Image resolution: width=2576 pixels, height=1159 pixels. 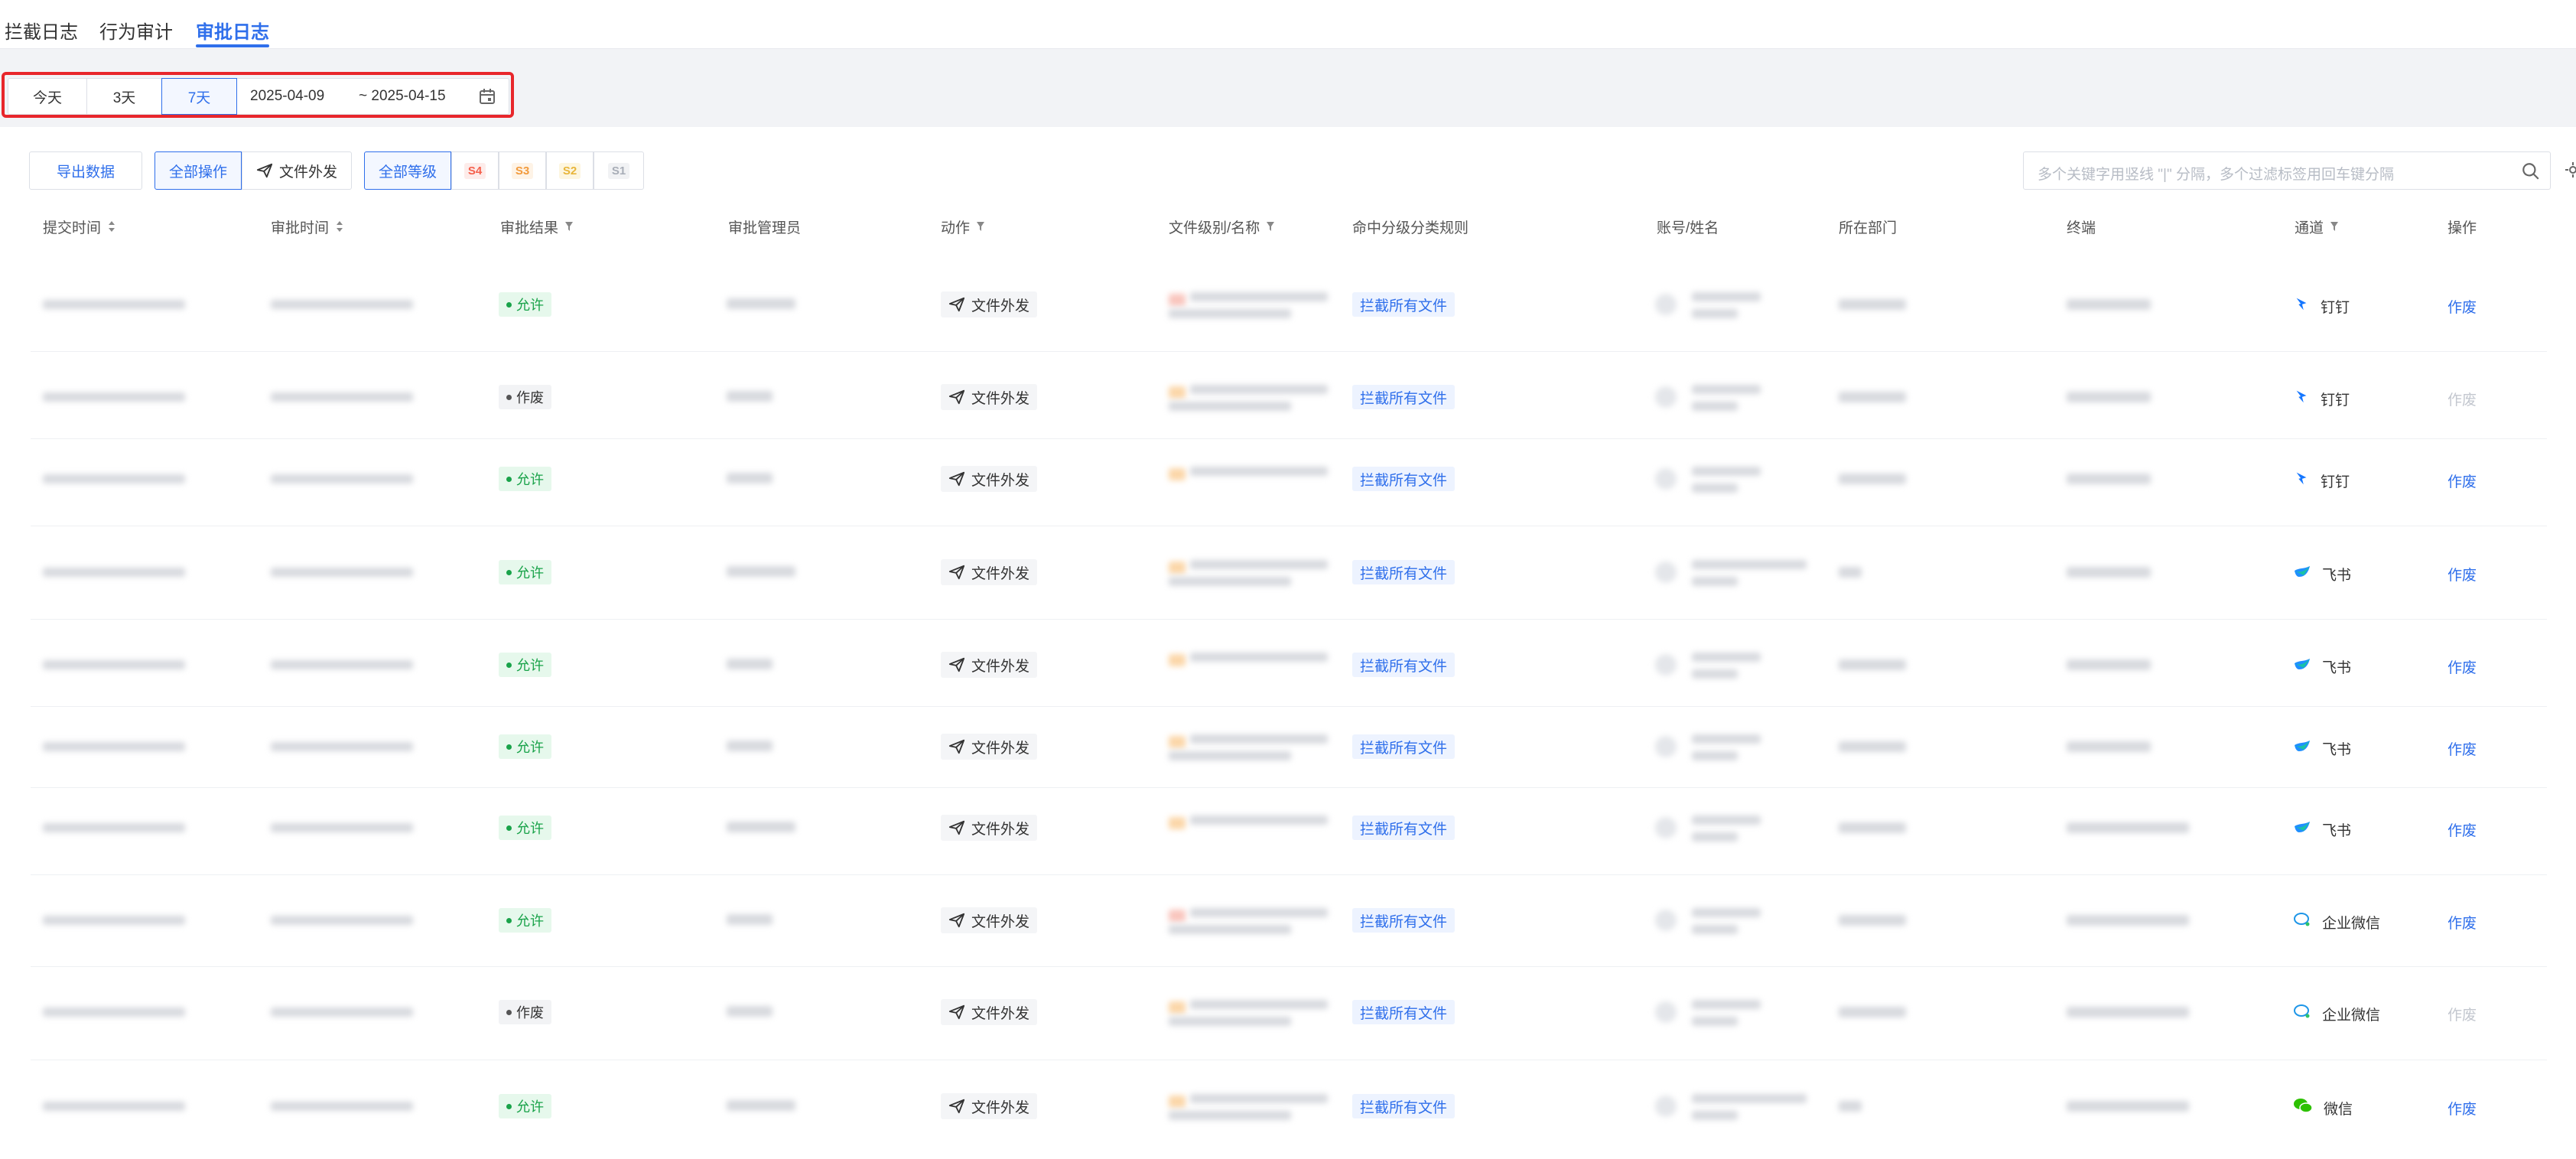 I want to click on export-data-button: 导出数据, so click(x=85, y=170).